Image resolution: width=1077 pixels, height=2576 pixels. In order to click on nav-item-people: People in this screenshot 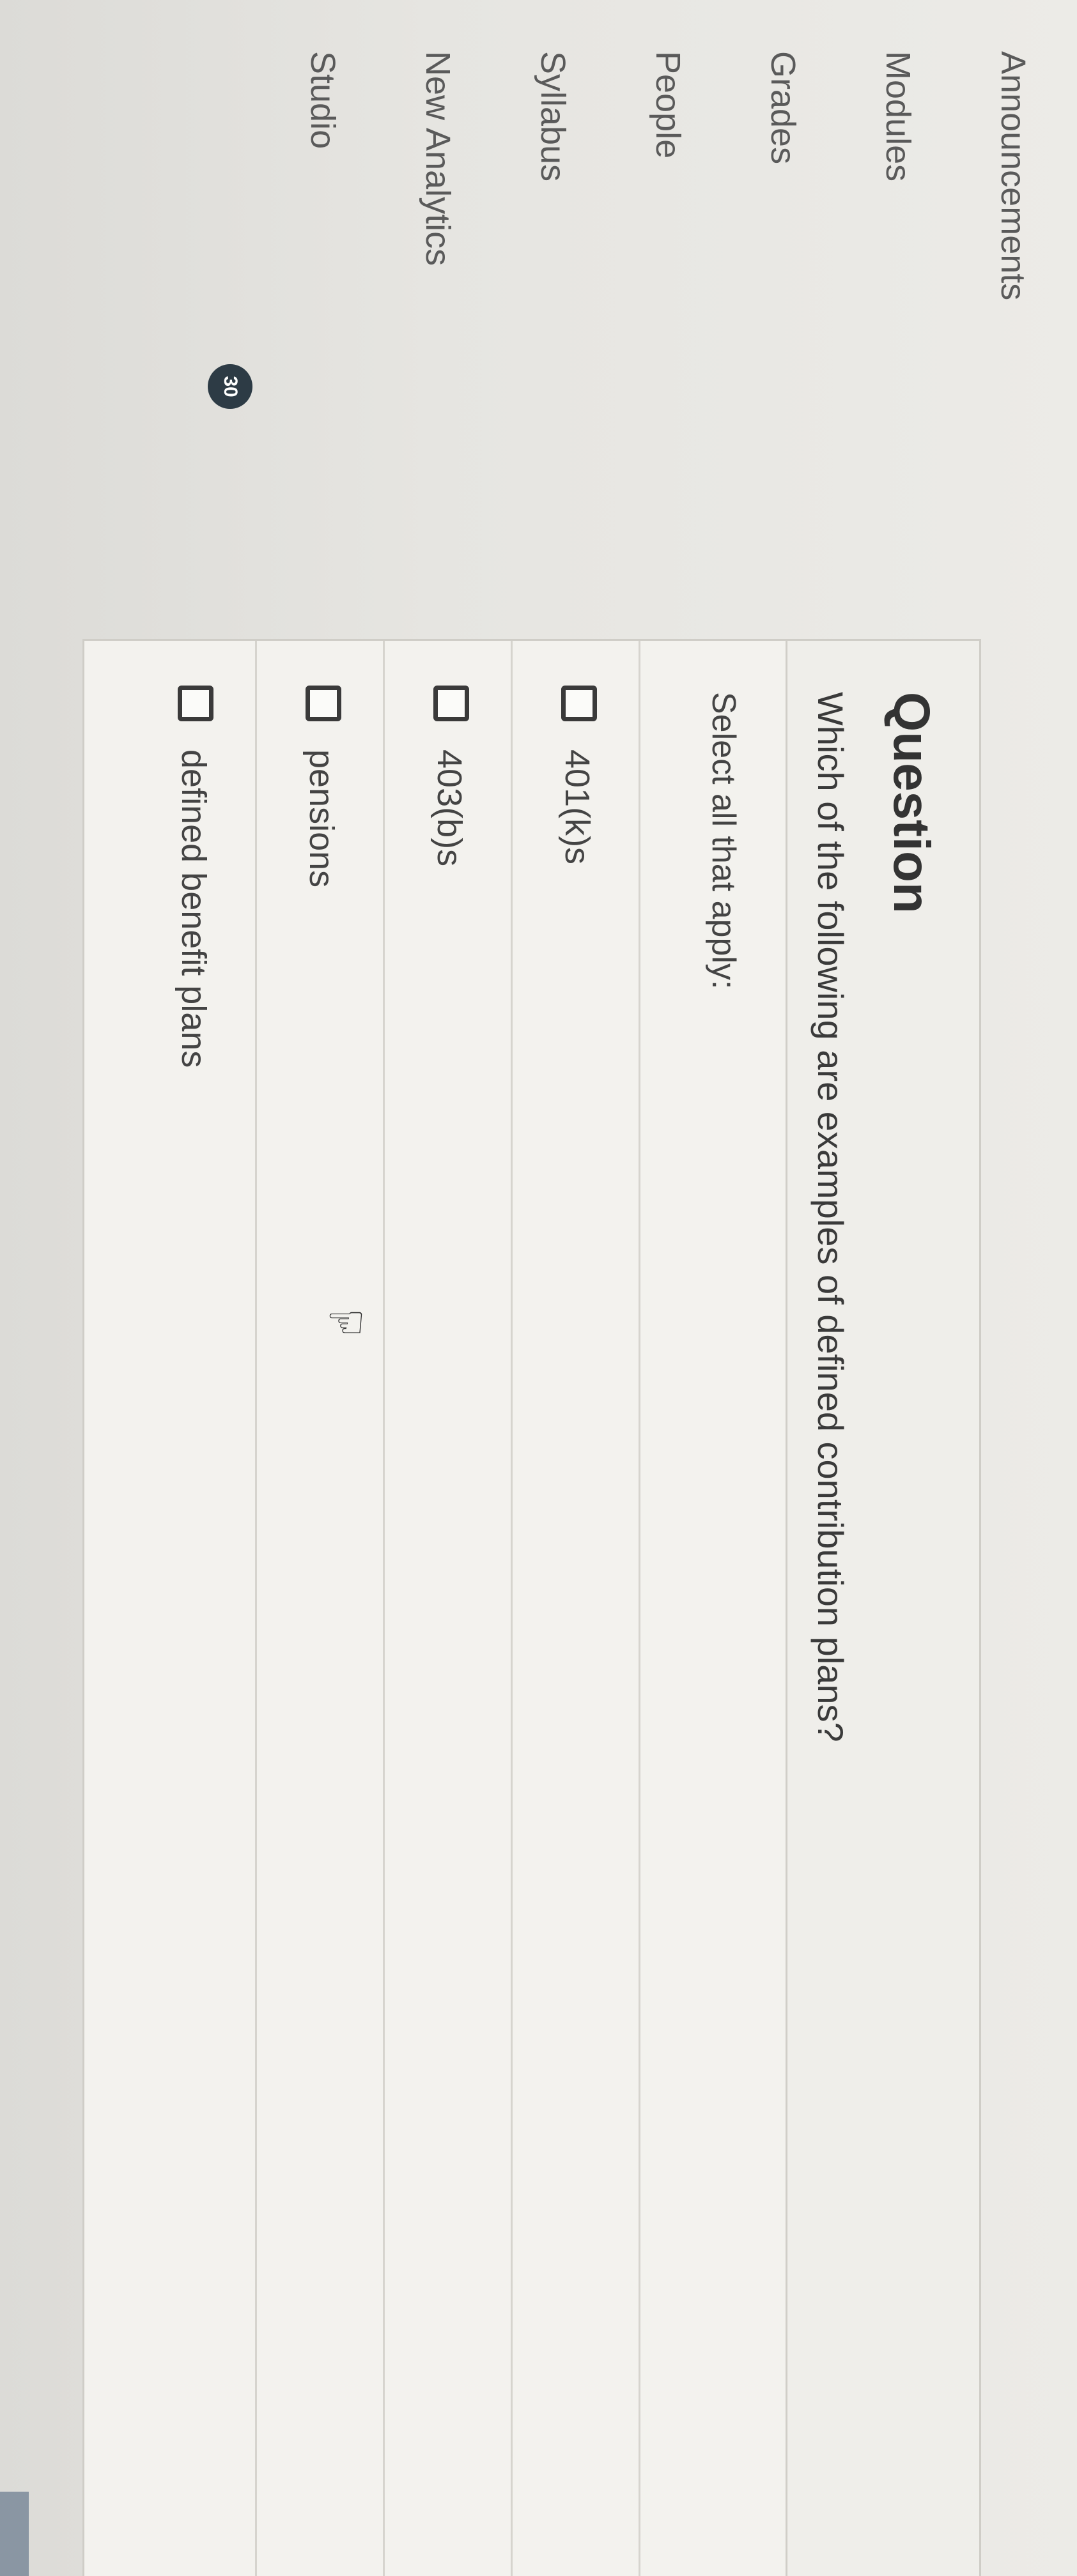, I will do `click(629, 185)`.